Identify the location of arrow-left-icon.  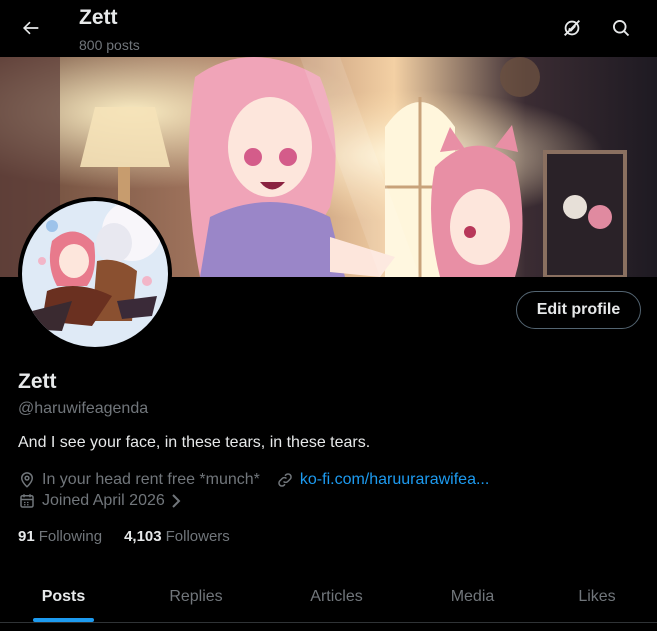
(31, 28).